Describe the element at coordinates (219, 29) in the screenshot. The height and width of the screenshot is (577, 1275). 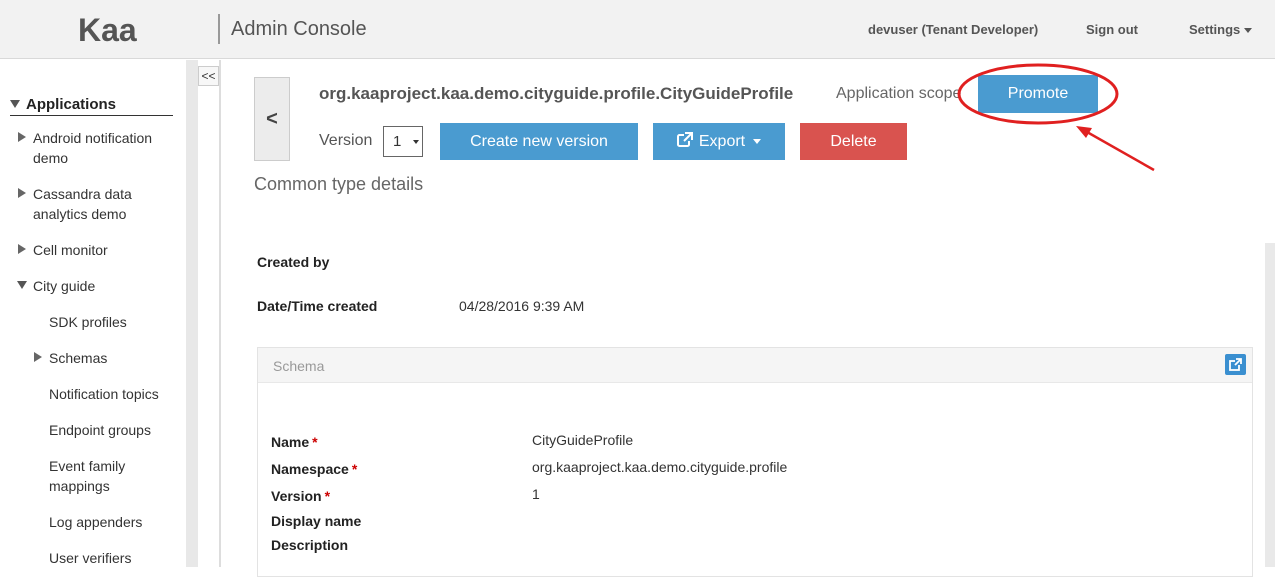
I see `header-divider` at that location.